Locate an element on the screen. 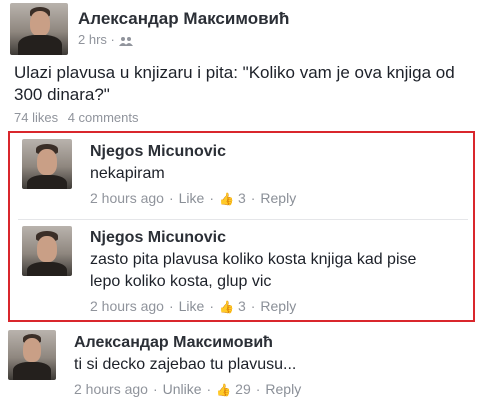  comments-count: 4 comments is located at coordinates (103, 117).